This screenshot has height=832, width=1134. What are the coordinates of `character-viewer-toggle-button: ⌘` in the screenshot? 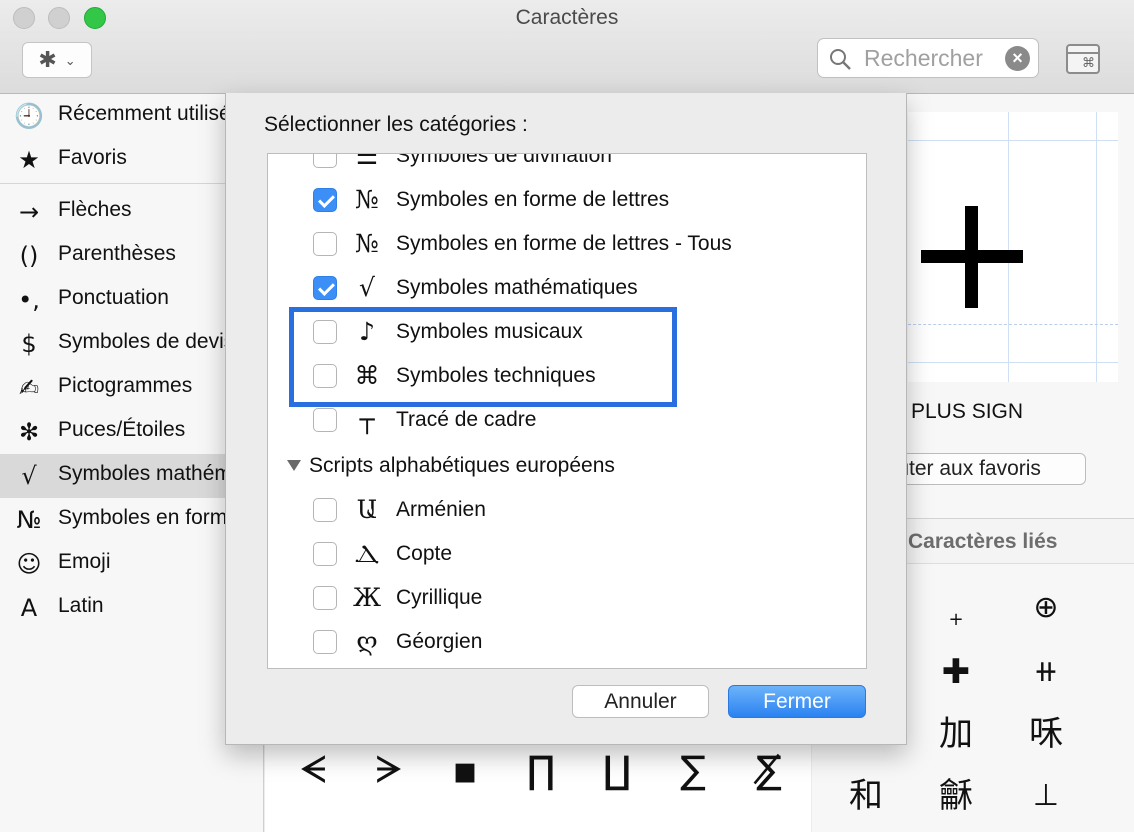 It's located at (1083, 59).